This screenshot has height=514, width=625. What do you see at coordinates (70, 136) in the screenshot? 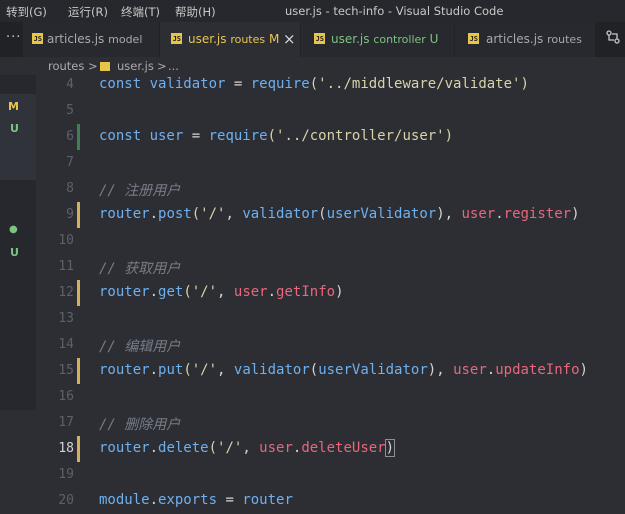
I see `line-number: 6` at bounding box center [70, 136].